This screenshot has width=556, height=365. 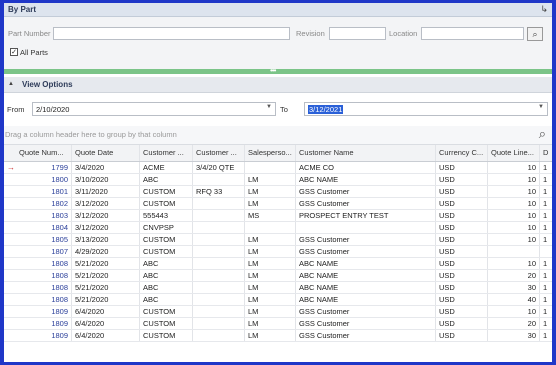 I want to click on chevron-down-icon: ▼, so click(x=269, y=107).